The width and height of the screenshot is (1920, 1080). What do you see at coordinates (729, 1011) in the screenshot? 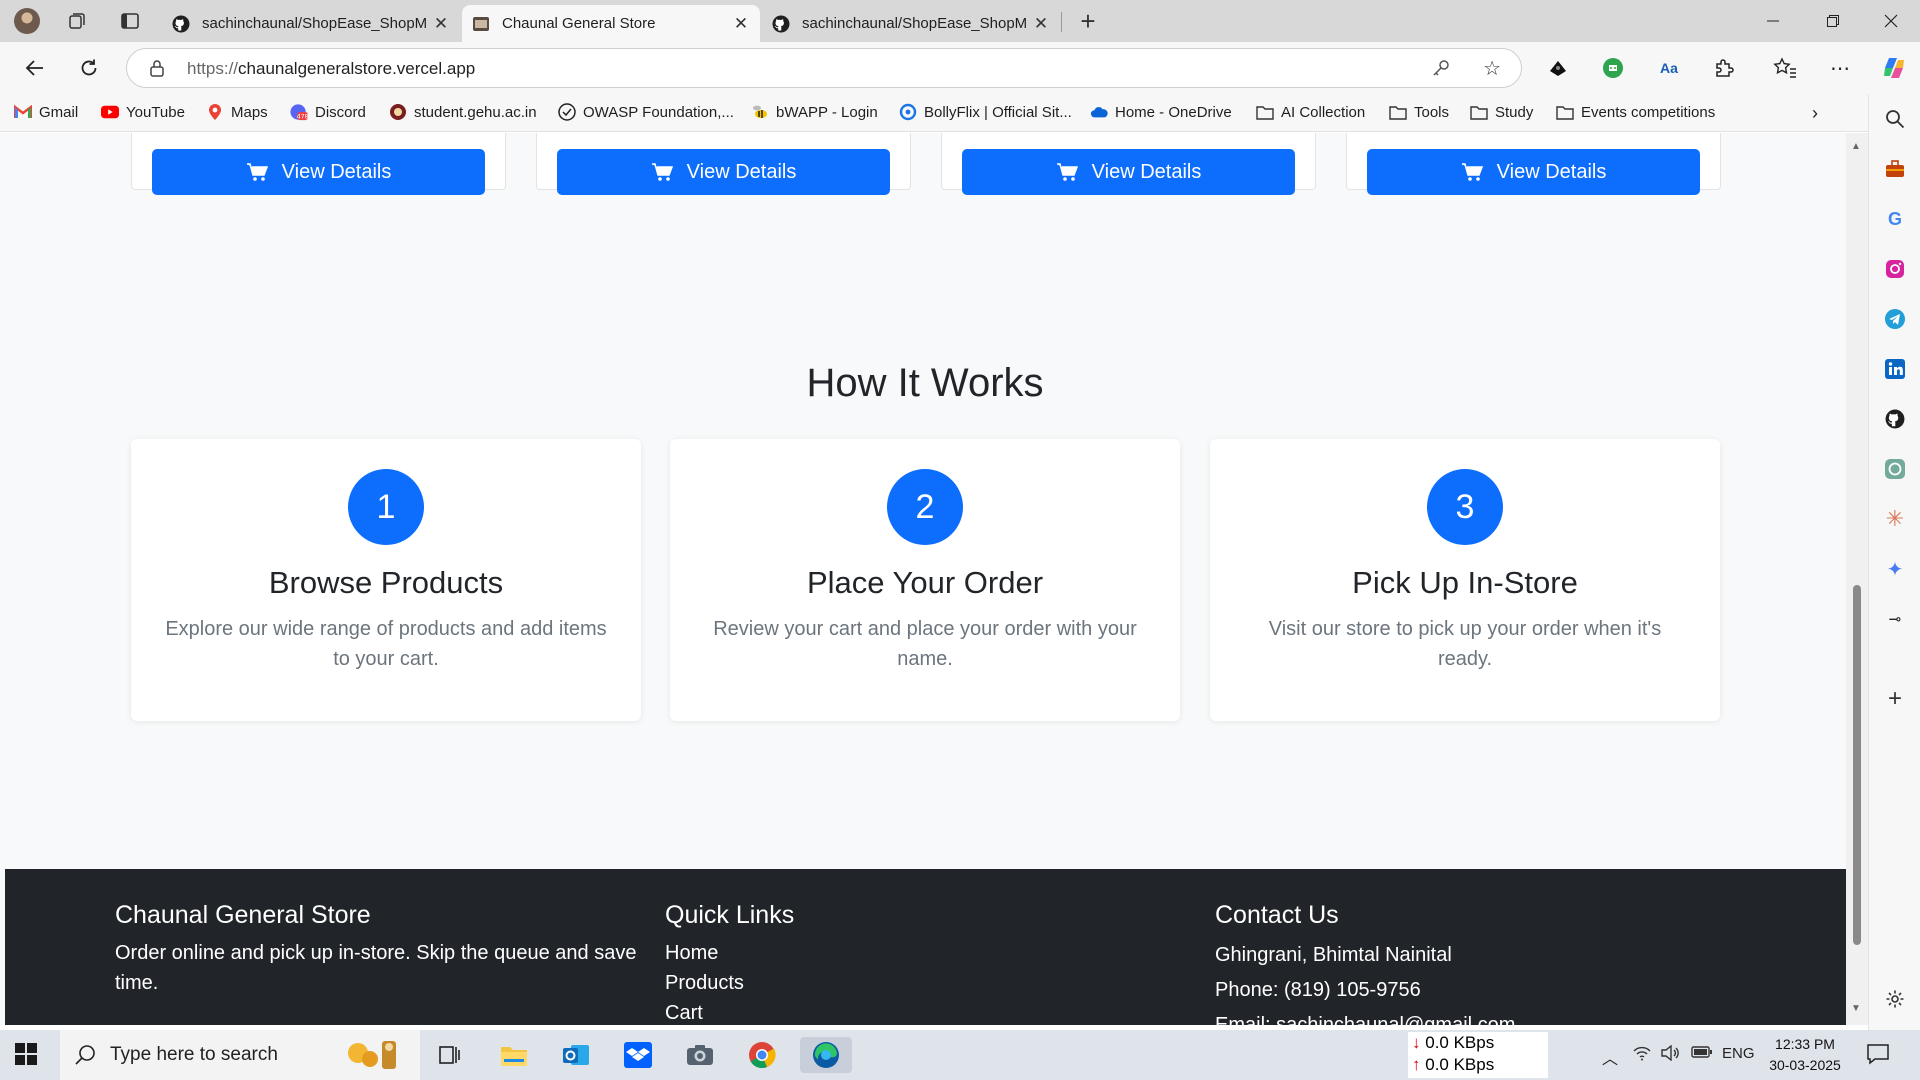
I see `footer-link-cart: Cart` at bounding box center [729, 1011].